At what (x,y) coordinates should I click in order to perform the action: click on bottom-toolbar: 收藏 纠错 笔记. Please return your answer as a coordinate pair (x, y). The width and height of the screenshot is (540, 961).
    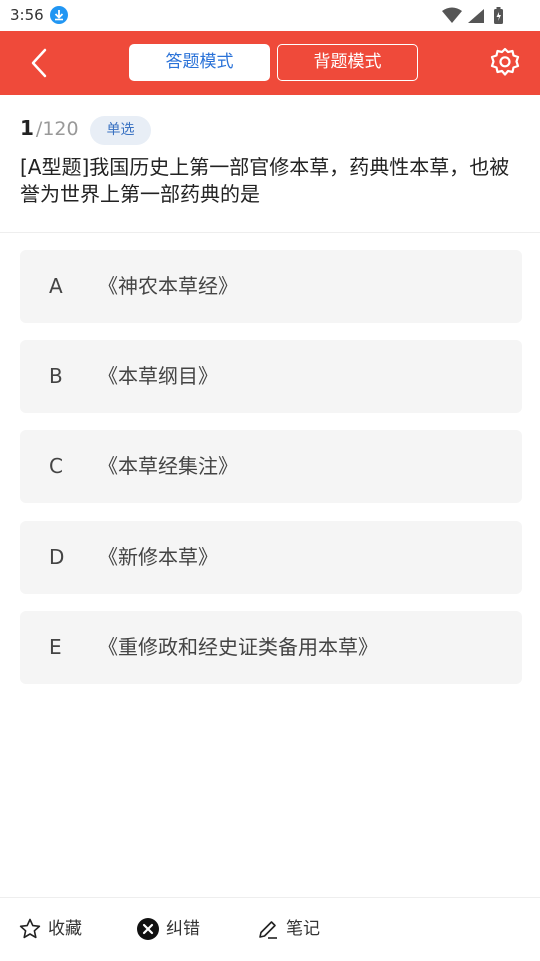
    Looking at the image, I should click on (270, 928).